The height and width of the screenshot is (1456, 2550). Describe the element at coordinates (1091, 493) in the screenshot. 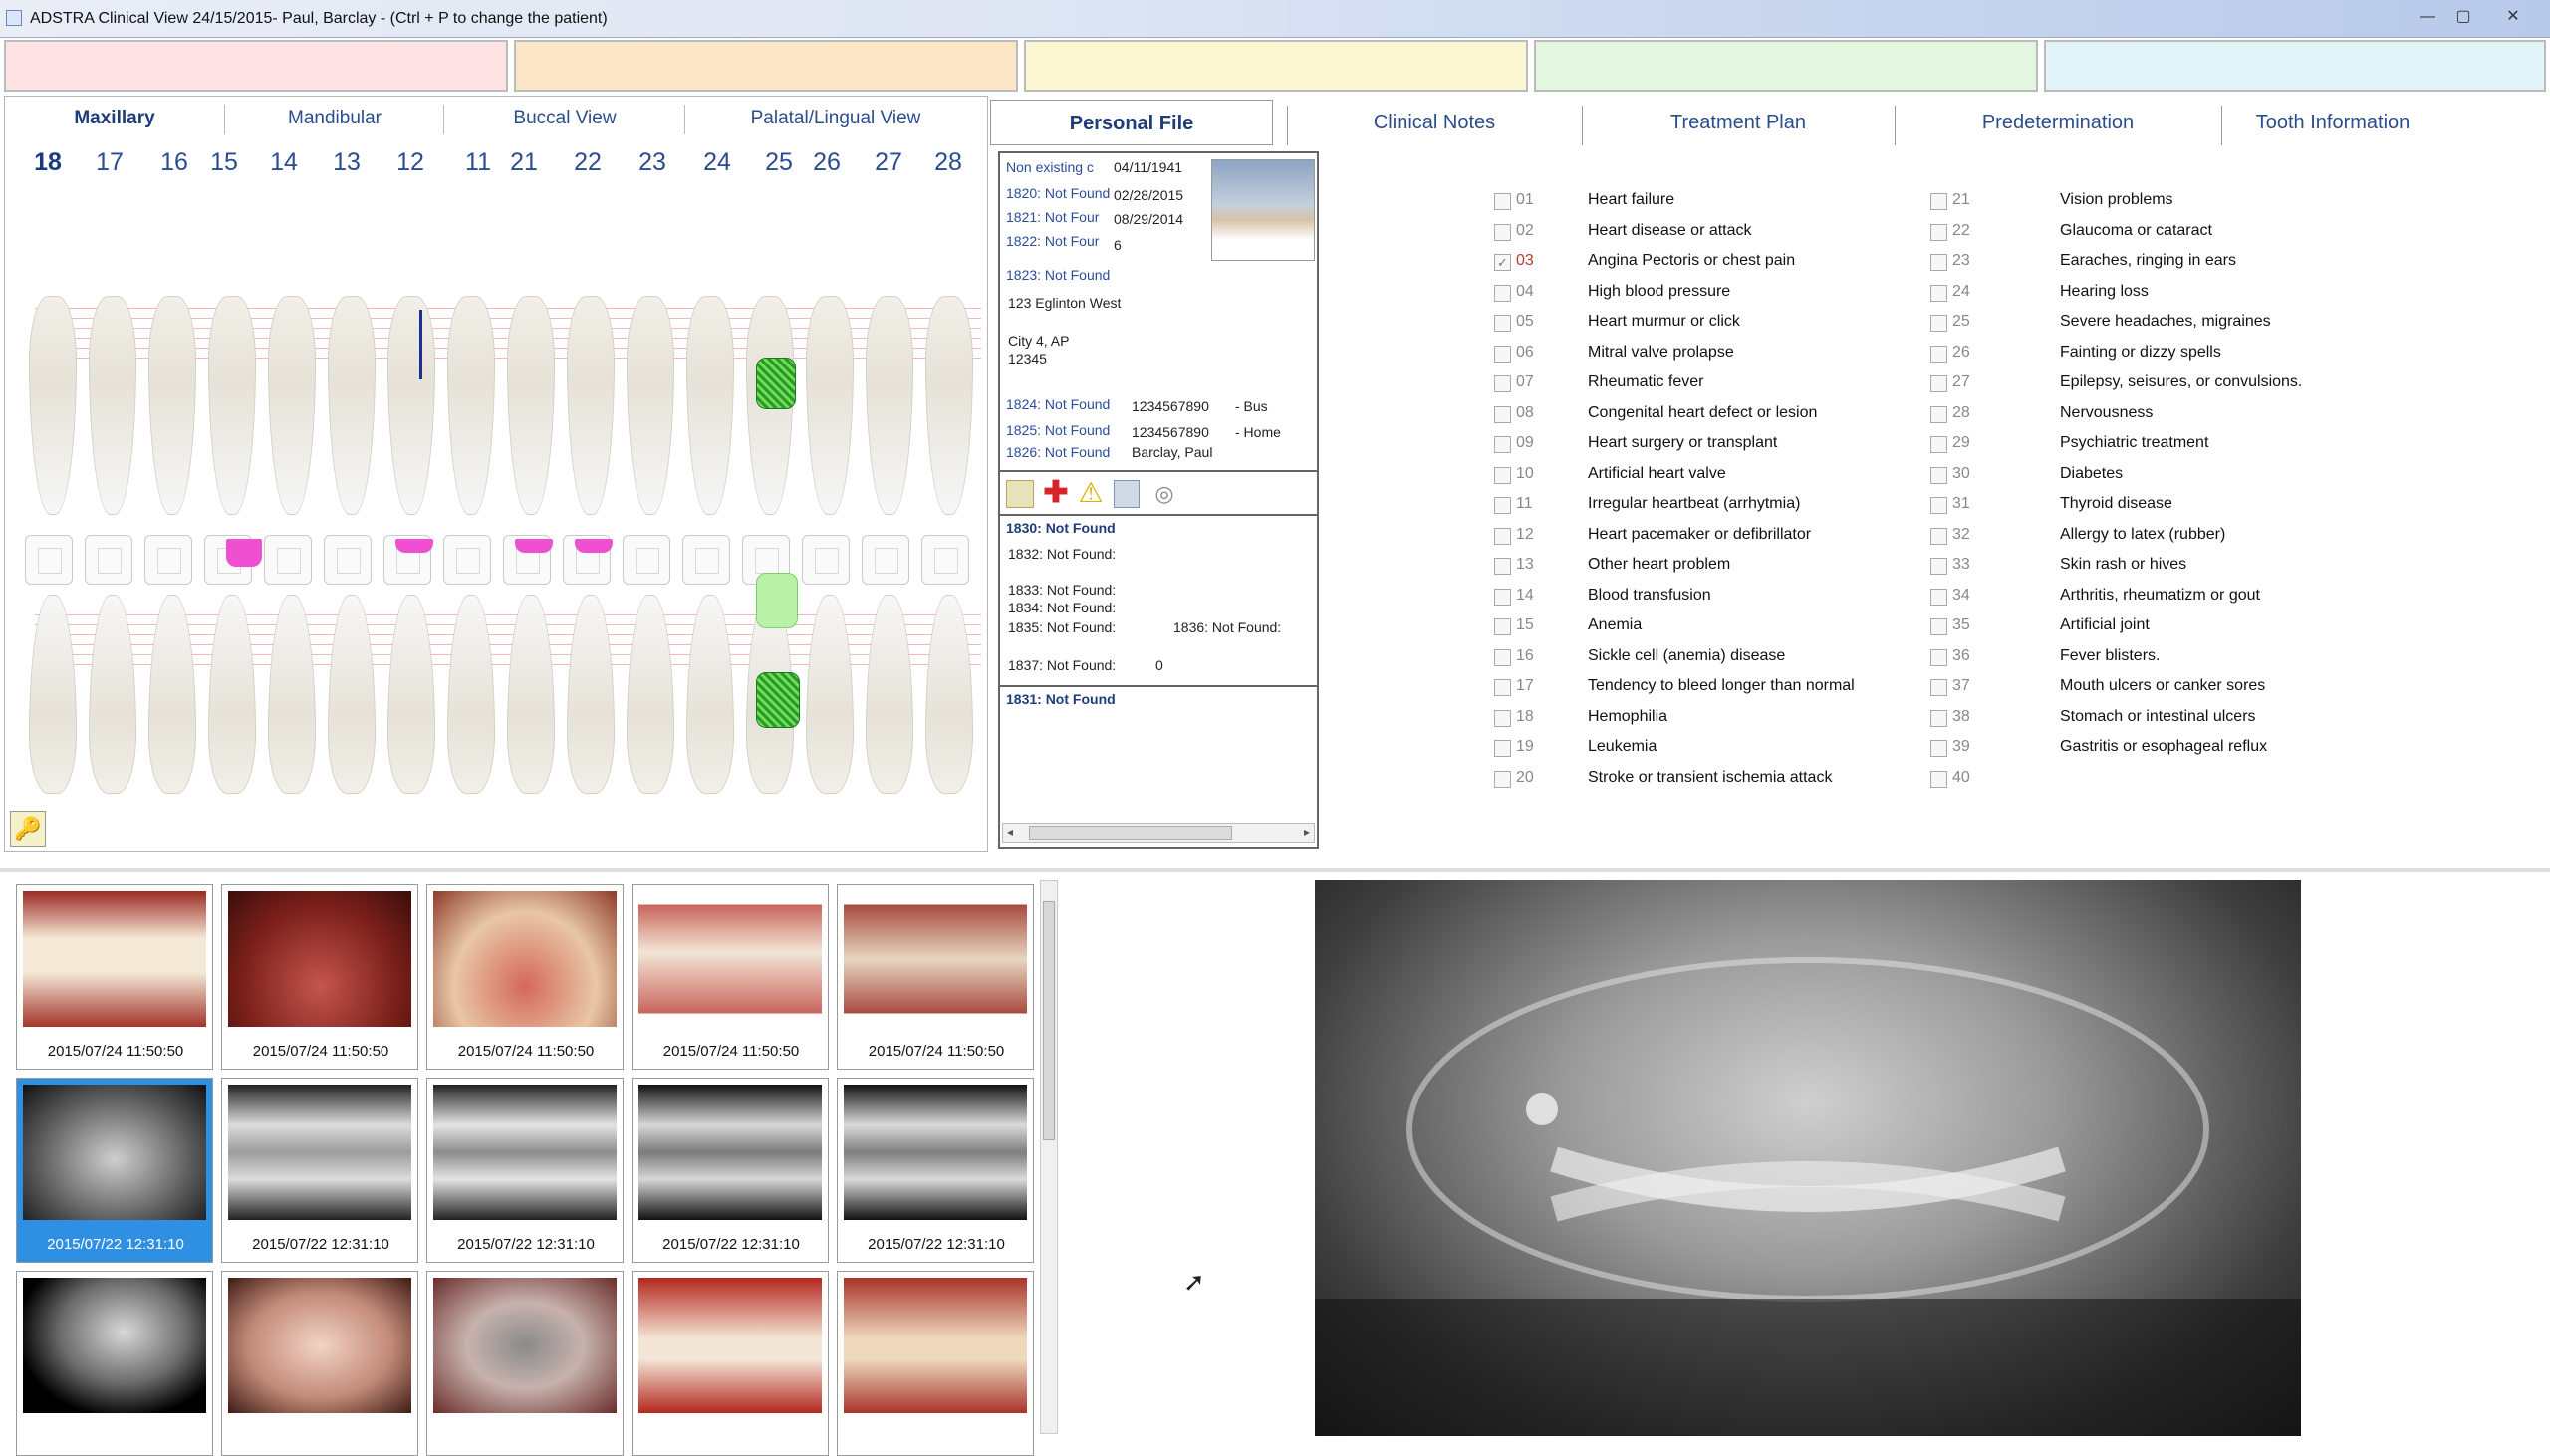

I see `warning-icon: ⚠` at that location.